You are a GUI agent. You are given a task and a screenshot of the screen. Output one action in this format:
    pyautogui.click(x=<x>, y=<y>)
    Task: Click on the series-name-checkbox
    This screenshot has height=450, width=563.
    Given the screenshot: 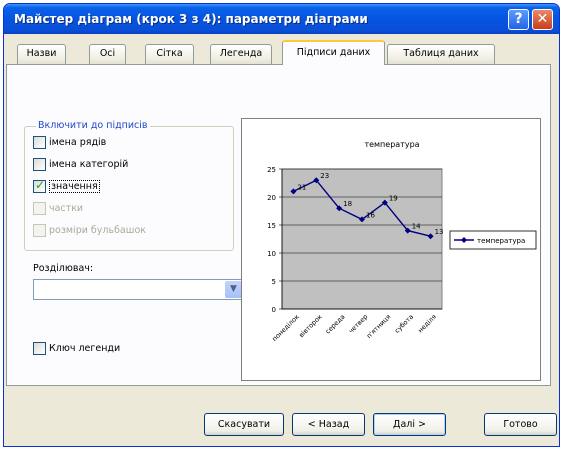 What is the action you would take?
    pyautogui.click(x=39, y=142)
    